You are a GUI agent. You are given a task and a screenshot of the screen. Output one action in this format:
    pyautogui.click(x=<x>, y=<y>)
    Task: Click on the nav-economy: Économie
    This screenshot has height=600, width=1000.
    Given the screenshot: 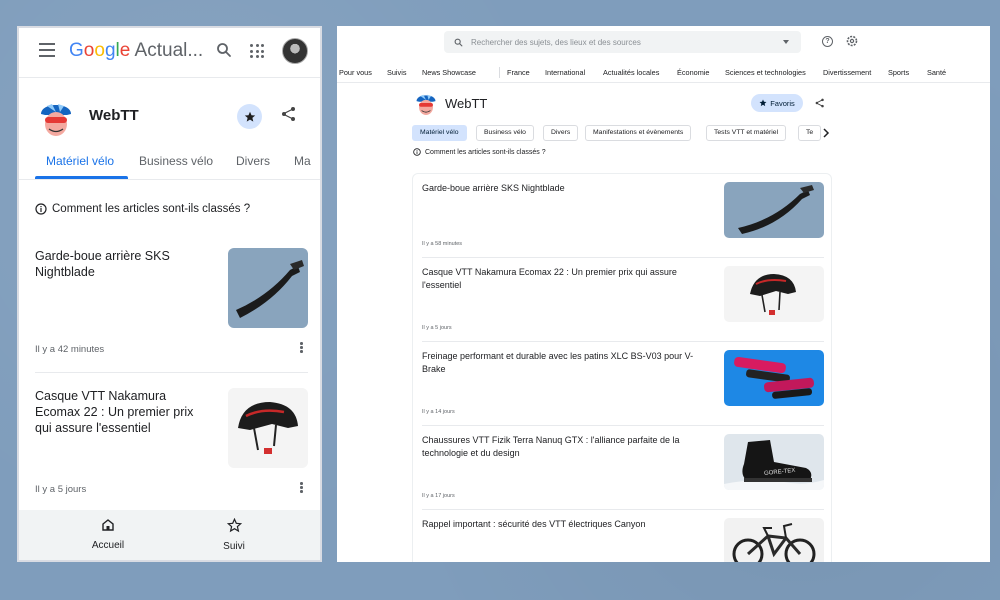 What is the action you would take?
    pyautogui.click(x=693, y=72)
    